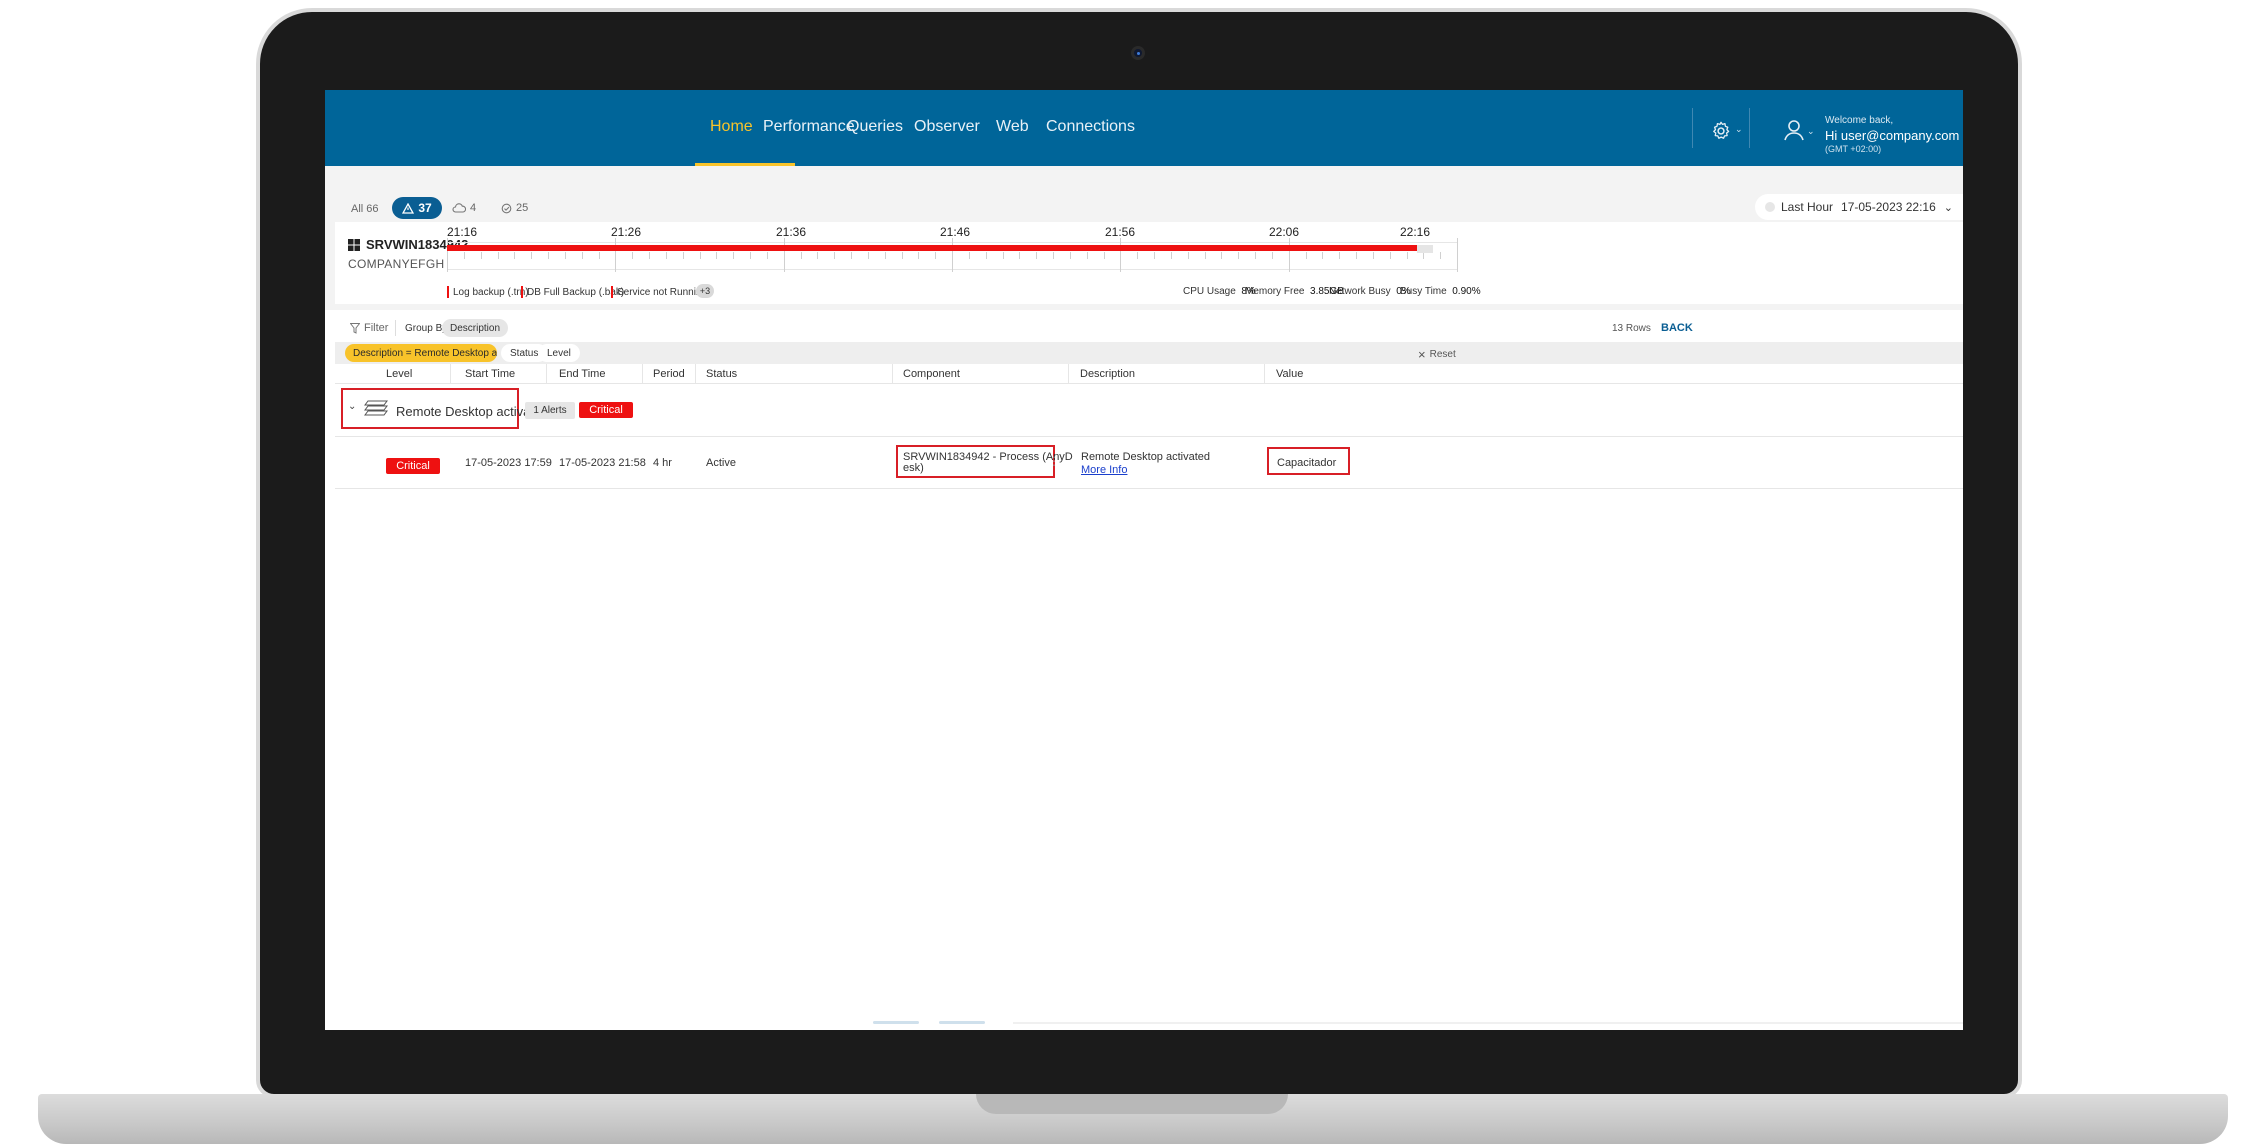  What do you see at coordinates (947, 127) in the screenshot?
I see `tab-observer: Observer` at bounding box center [947, 127].